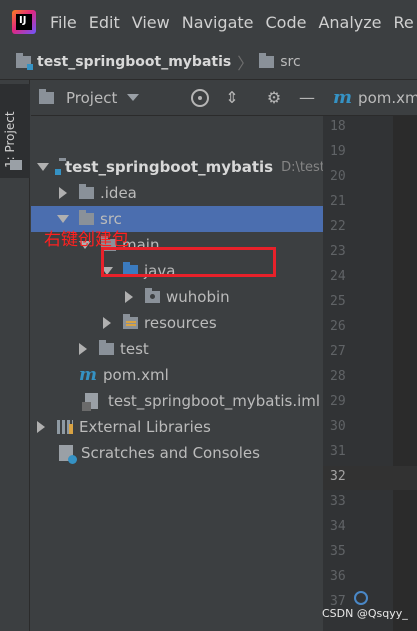 This screenshot has height=631, width=417. What do you see at coordinates (63, 22) in the screenshot?
I see `menu-file: File` at bounding box center [63, 22].